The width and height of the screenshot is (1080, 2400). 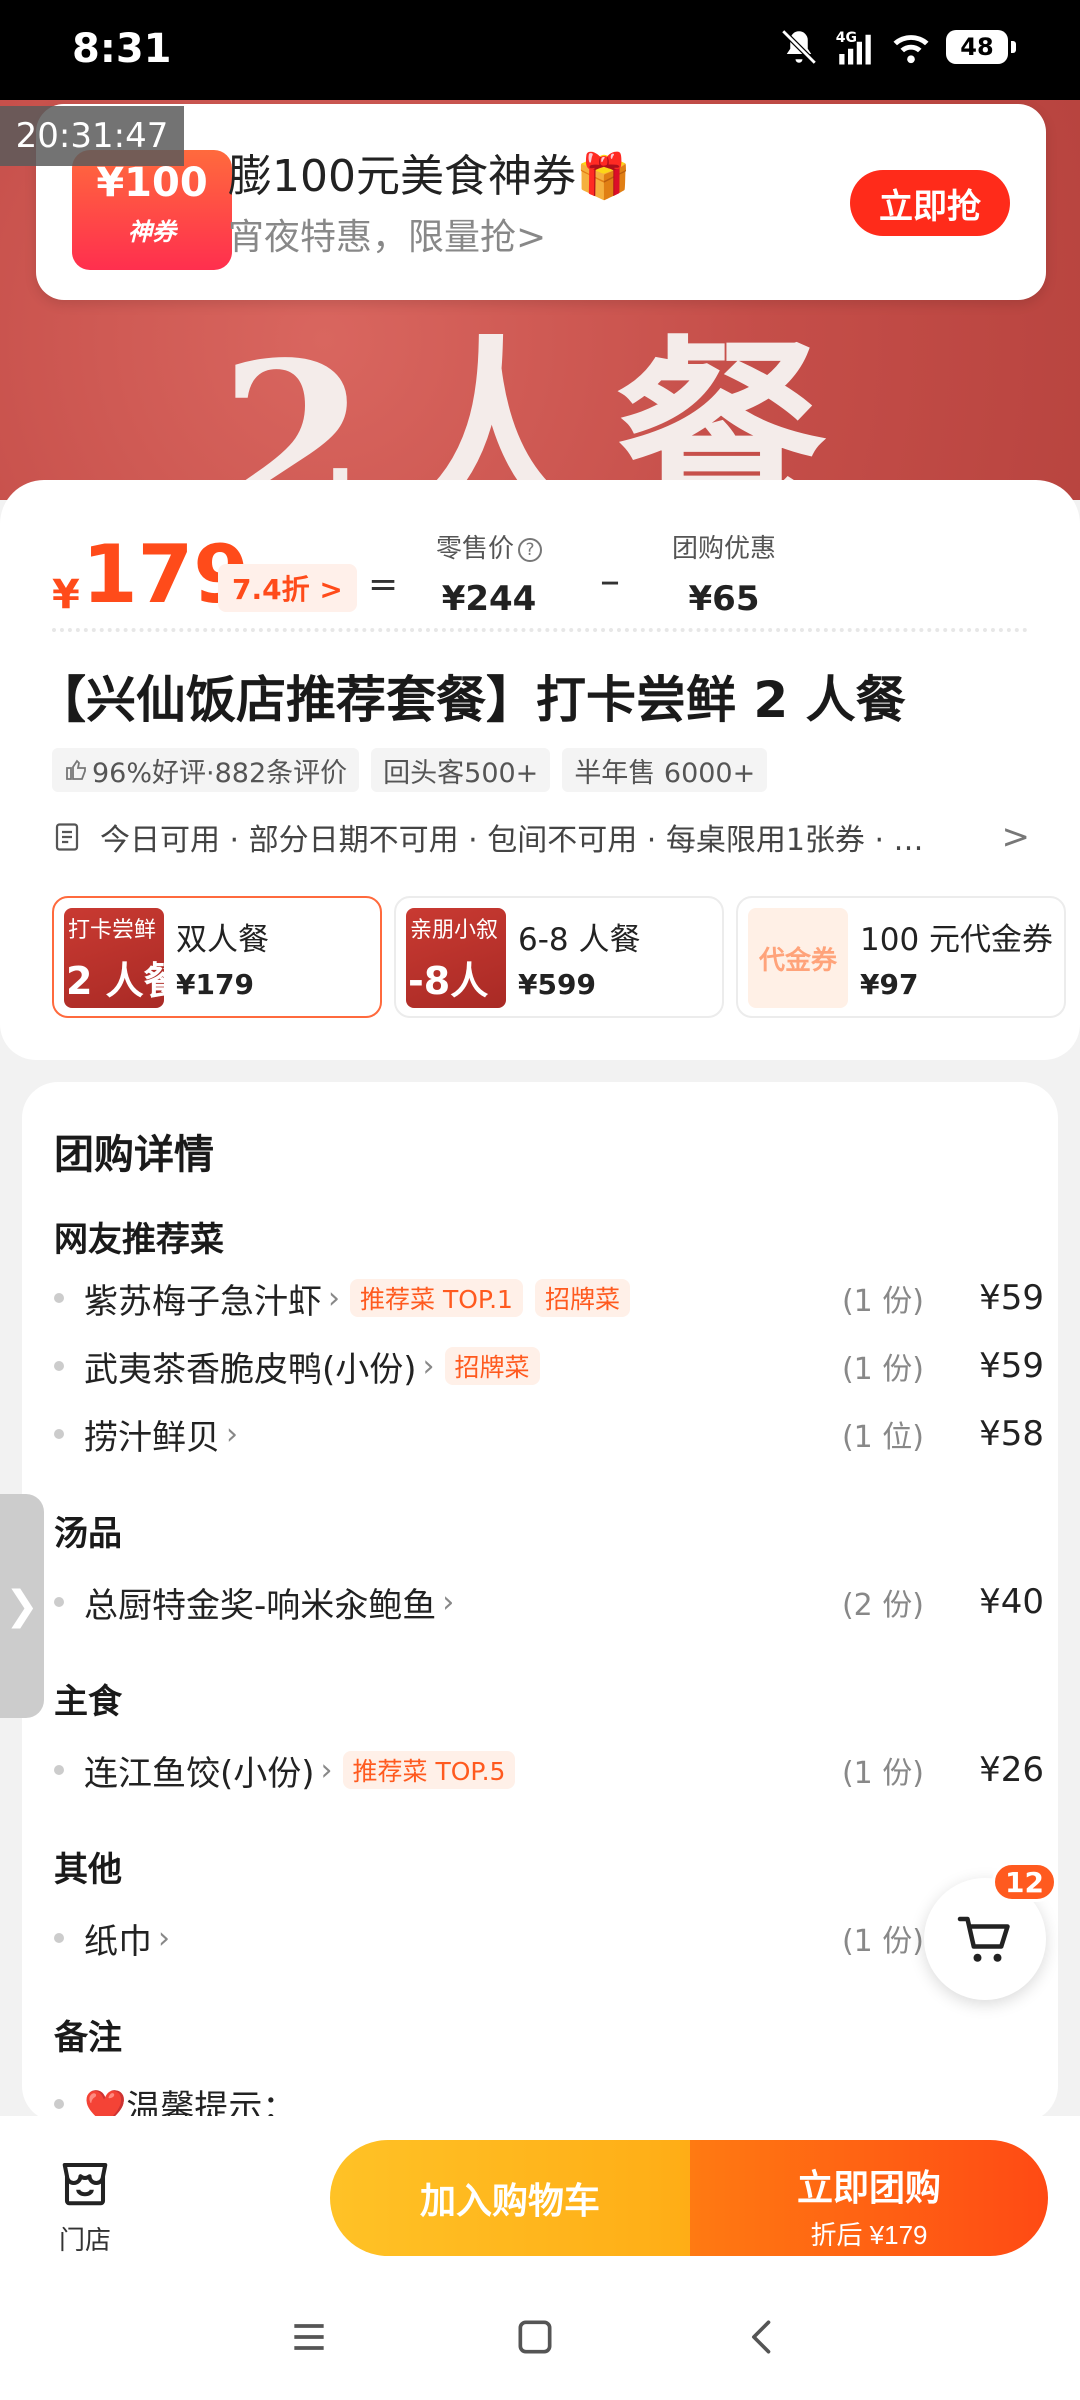 What do you see at coordinates (930, 203) in the screenshot?
I see `grab-coupon-button: 立即抢` at bounding box center [930, 203].